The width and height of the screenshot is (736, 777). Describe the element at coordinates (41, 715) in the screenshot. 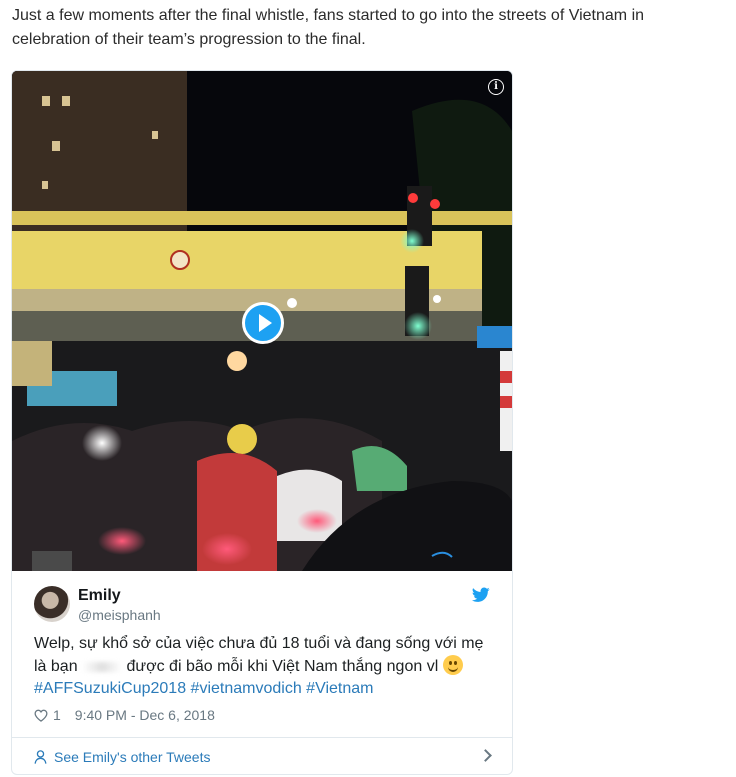

I see `heart-icon` at that location.